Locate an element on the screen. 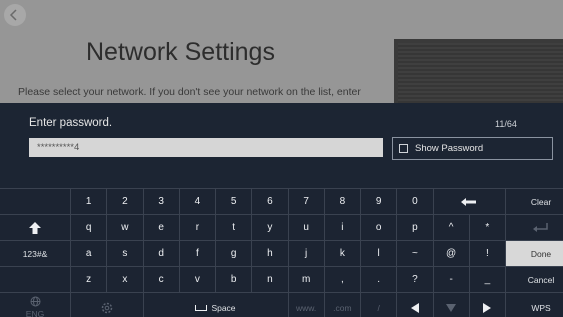  enter-key is located at coordinates (534, 227).